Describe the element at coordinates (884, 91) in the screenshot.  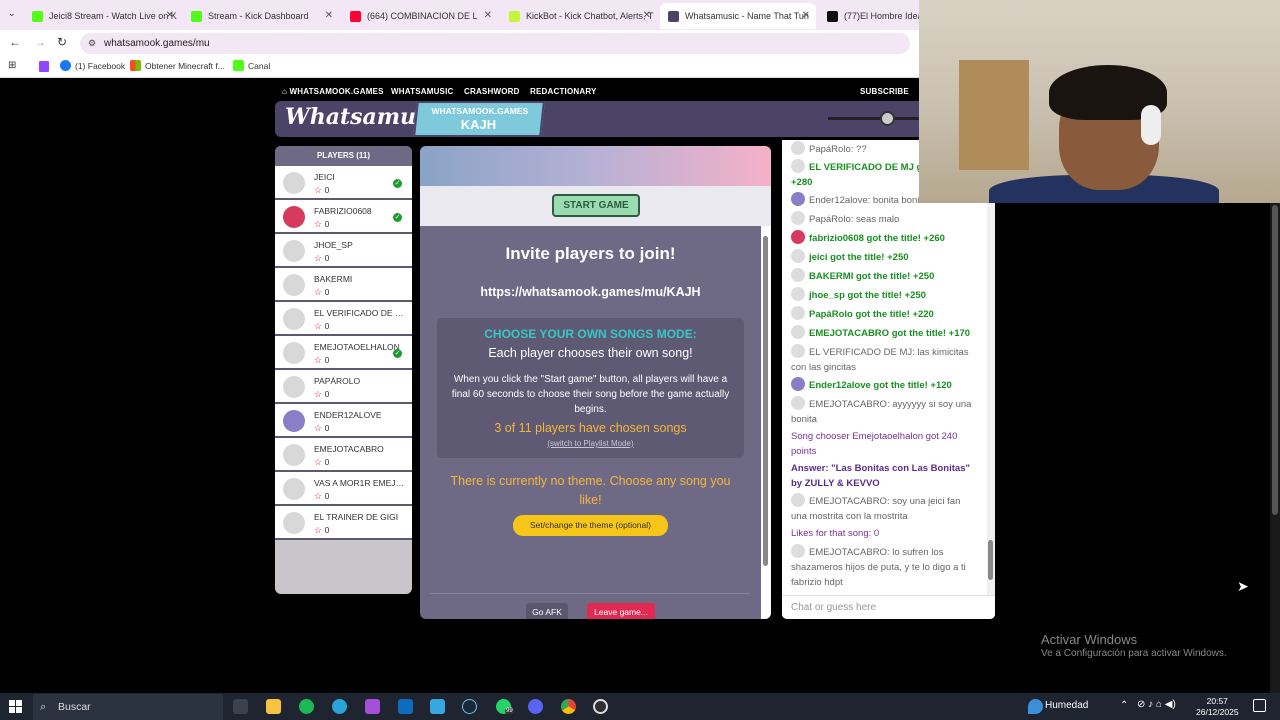
I see `nav-subscribe: SUBSCRIBE` at that location.